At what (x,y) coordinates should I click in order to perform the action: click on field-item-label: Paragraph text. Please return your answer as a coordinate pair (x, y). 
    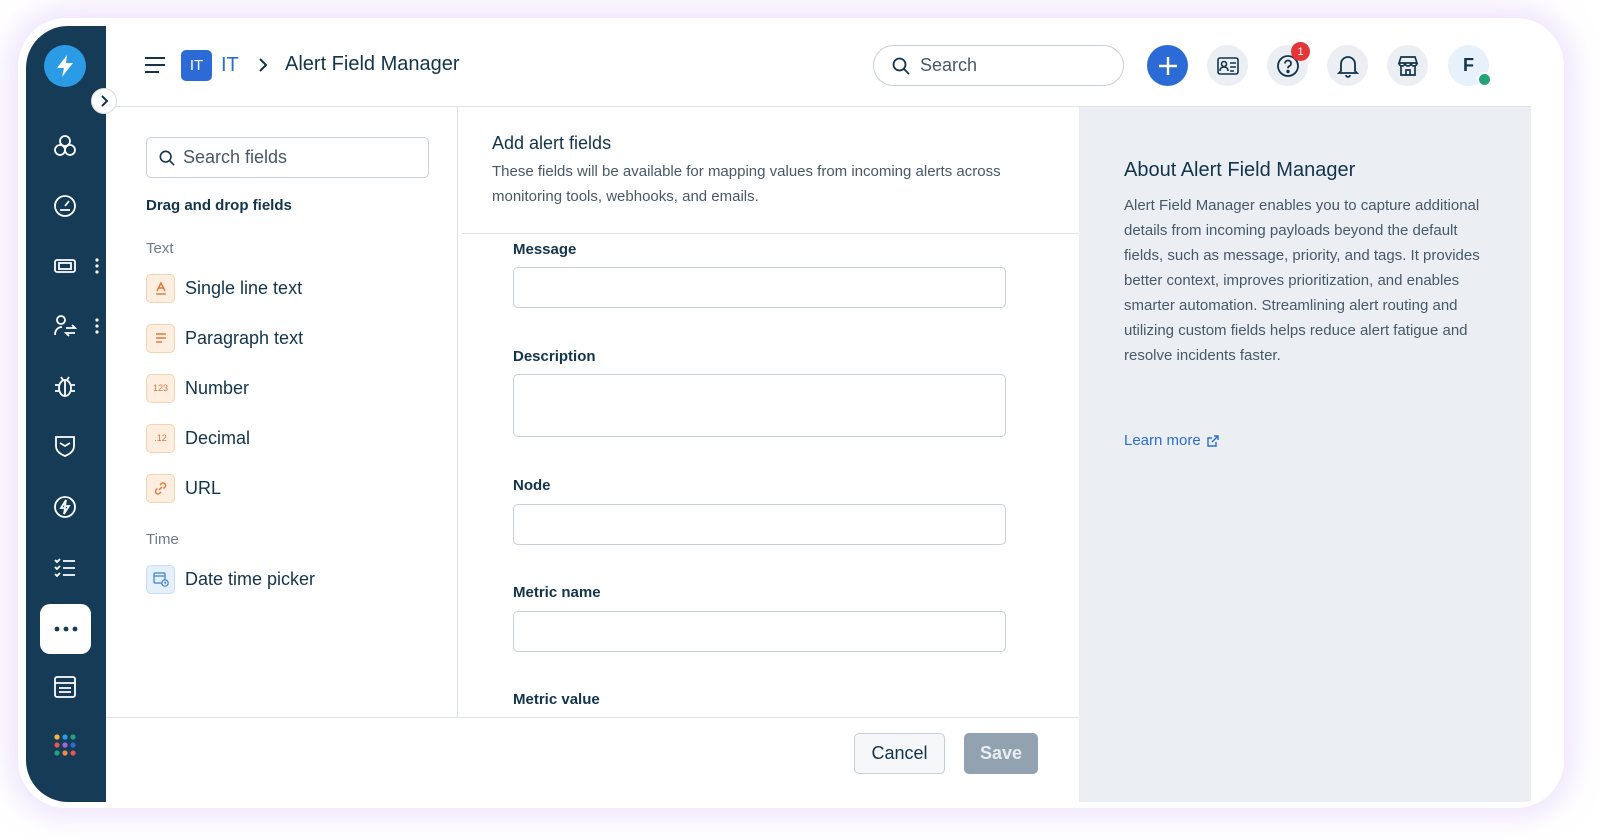
    Looking at the image, I should click on (244, 337).